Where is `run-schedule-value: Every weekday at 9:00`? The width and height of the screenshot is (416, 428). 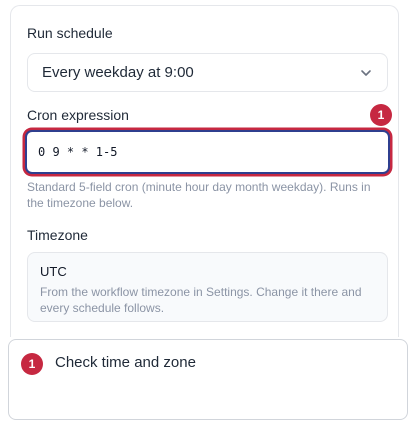
run-schedule-value: Every weekday at 9:00 is located at coordinates (118, 72).